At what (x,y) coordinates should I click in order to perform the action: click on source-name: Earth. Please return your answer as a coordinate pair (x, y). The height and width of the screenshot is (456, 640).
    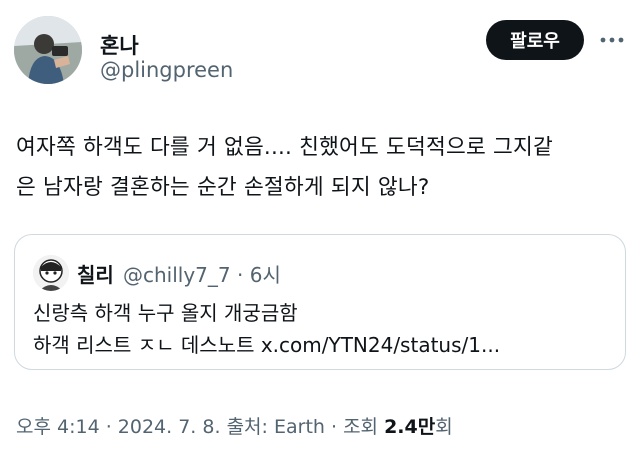
    Looking at the image, I should click on (299, 427).